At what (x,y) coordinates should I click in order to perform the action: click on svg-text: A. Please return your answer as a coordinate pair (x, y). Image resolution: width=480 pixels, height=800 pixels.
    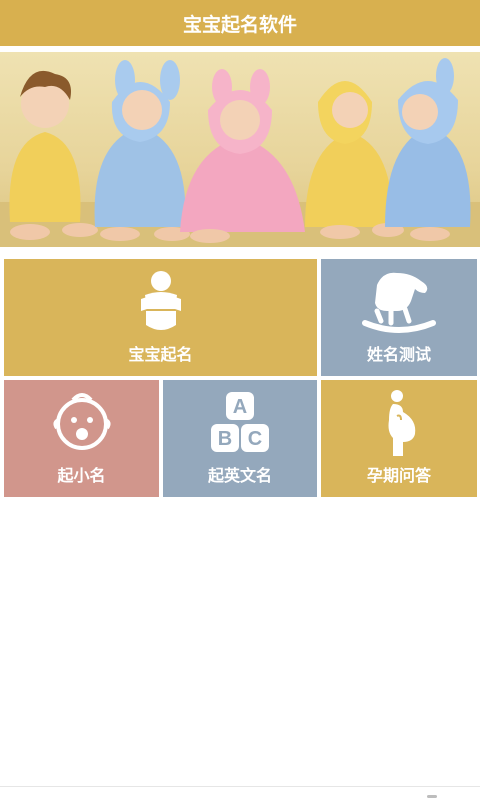
    Looking at the image, I should click on (240, 407).